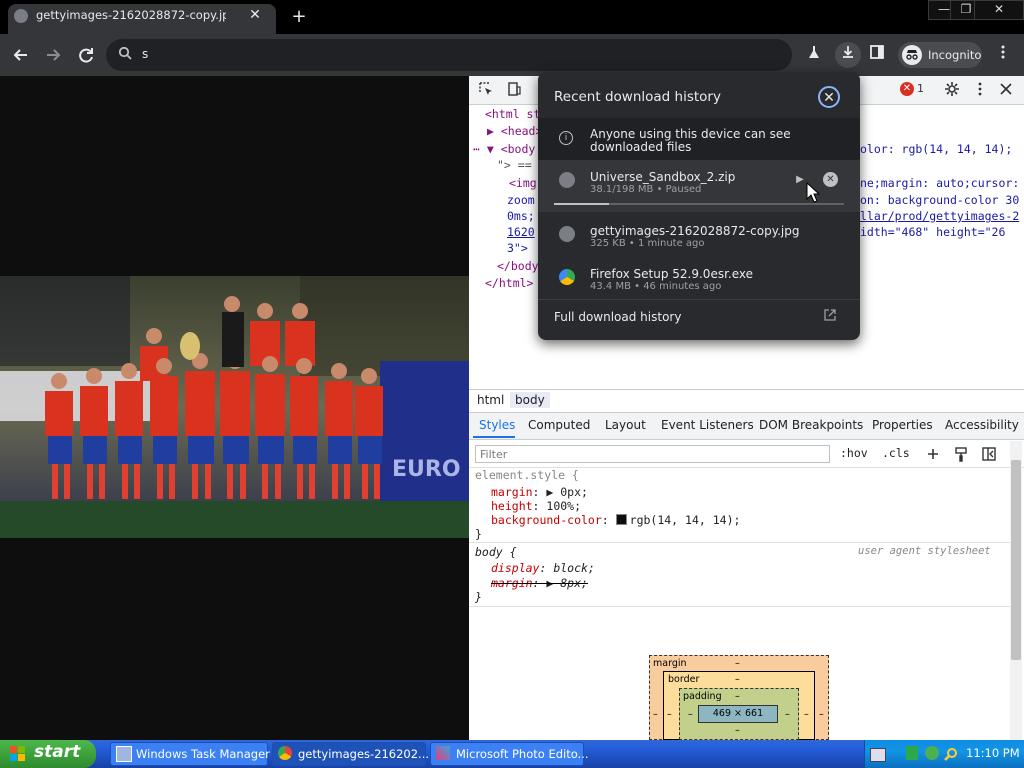  Describe the element at coordinates (912, 753) in the screenshot. I see `tray-app-icon` at that location.